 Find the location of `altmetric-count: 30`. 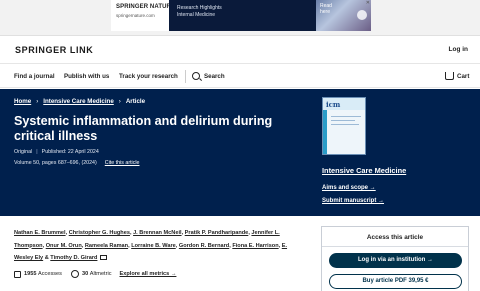

altmetric-count: 30 is located at coordinates (85, 274).